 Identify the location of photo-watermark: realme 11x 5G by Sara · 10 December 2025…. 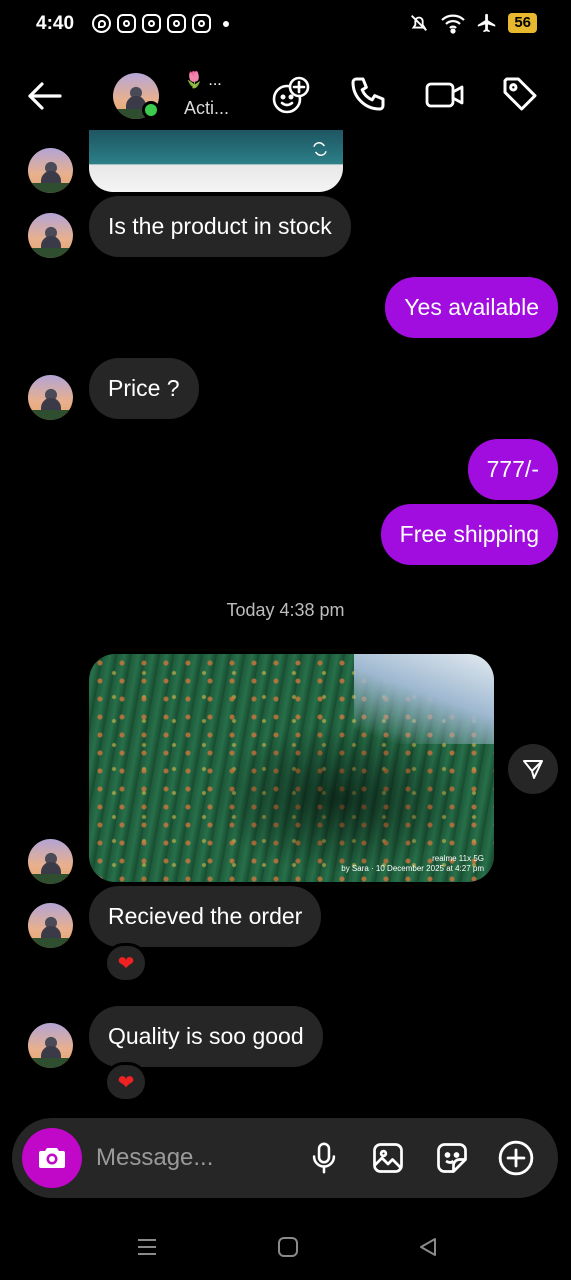
(412, 863).